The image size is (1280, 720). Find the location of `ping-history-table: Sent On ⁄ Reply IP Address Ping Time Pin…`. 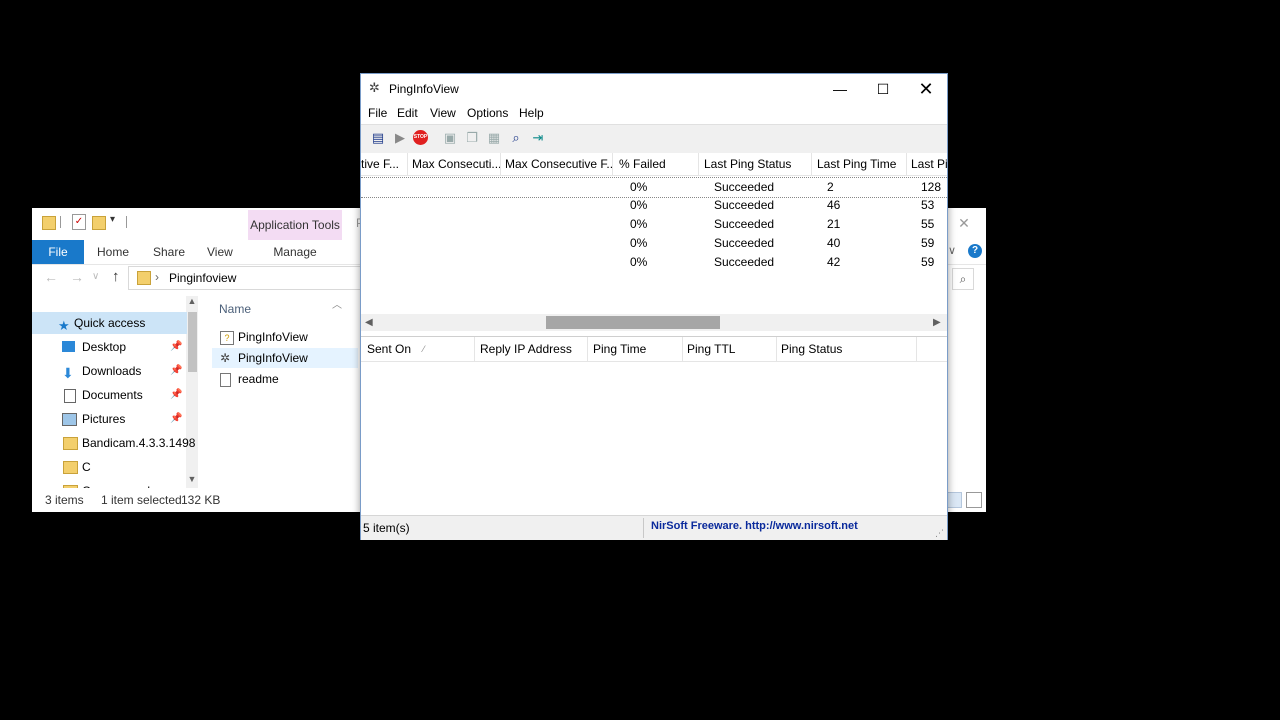

ping-history-table: Sent On ⁄ Reply IP Address Ping Time Pin… is located at coordinates (654, 425).